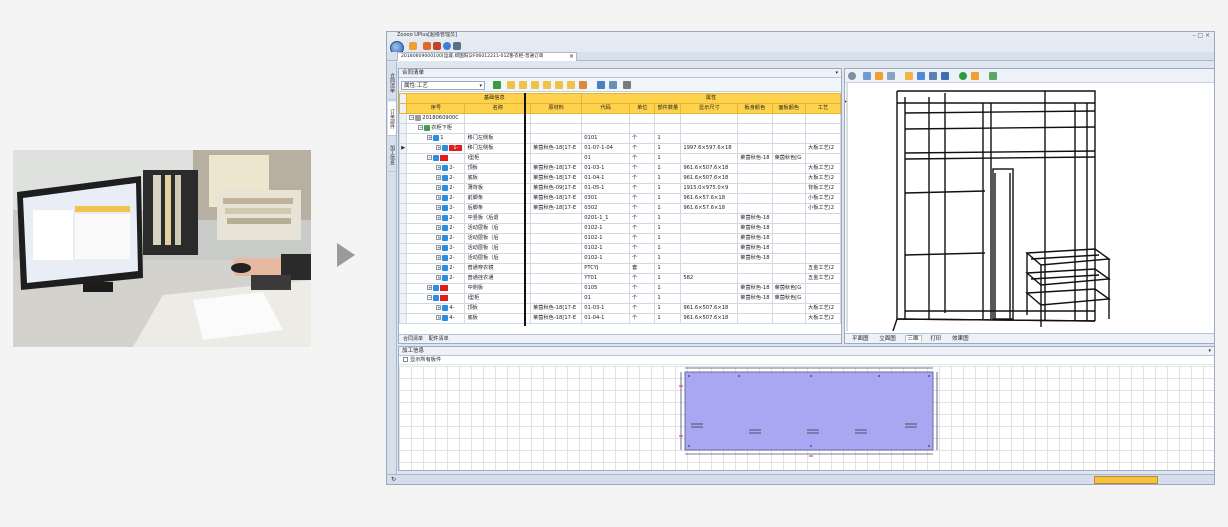 The width and height of the screenshot is (1228, 527). Describe the element at coordinates (606, 138) in the screenshot. I see `code-cell: 0101` at that location.